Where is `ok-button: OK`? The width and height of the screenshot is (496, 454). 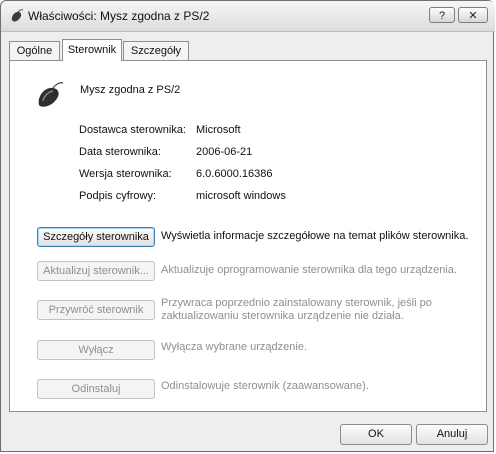 ok-button: OK is located at coordinates (376, 434).